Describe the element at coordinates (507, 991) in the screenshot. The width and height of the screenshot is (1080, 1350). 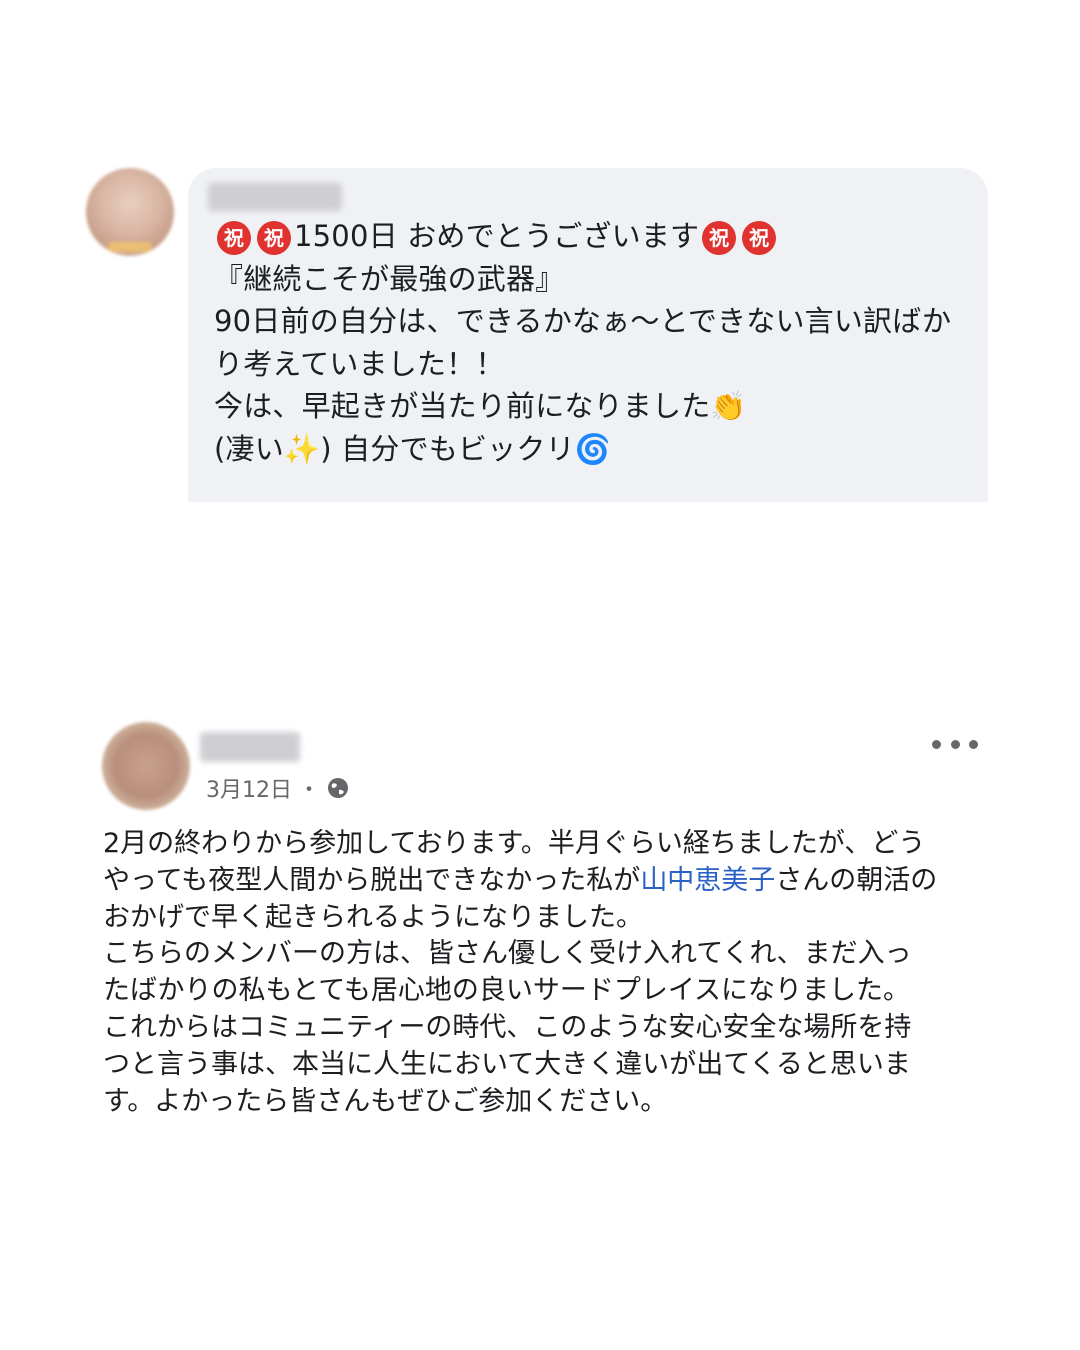
I see `post-line-5: たばかりの私もとても居心地の良いサードプレイスになりました。` at that location.